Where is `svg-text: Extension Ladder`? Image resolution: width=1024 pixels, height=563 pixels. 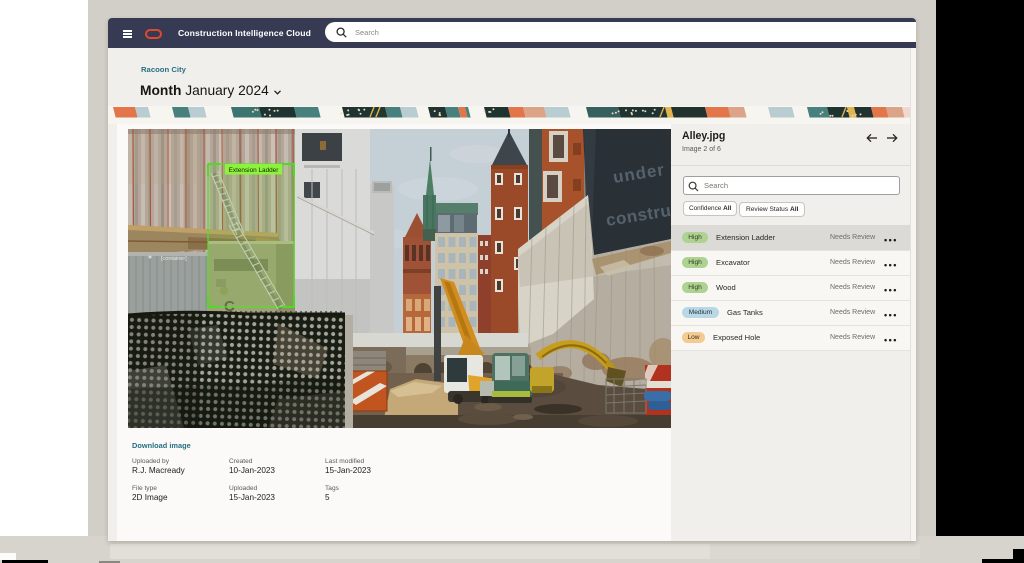 svg-text: Extension Ladder is located at coordinates (254, 170).